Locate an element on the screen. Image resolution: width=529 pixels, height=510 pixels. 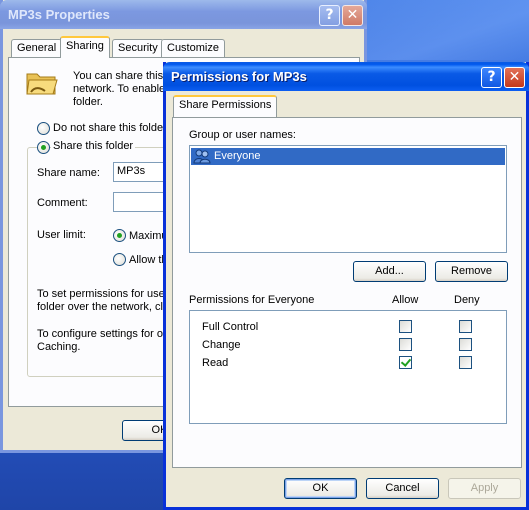
cancel-button-label: Cancel is located at coordinates (402, 488).